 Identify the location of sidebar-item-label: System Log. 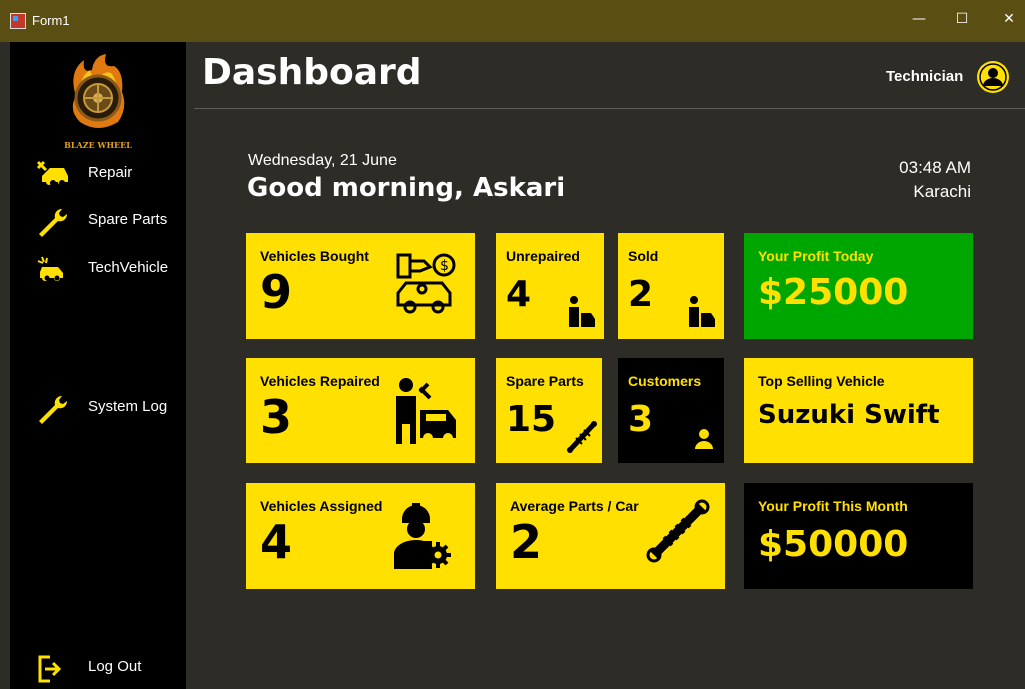
(128, 406).